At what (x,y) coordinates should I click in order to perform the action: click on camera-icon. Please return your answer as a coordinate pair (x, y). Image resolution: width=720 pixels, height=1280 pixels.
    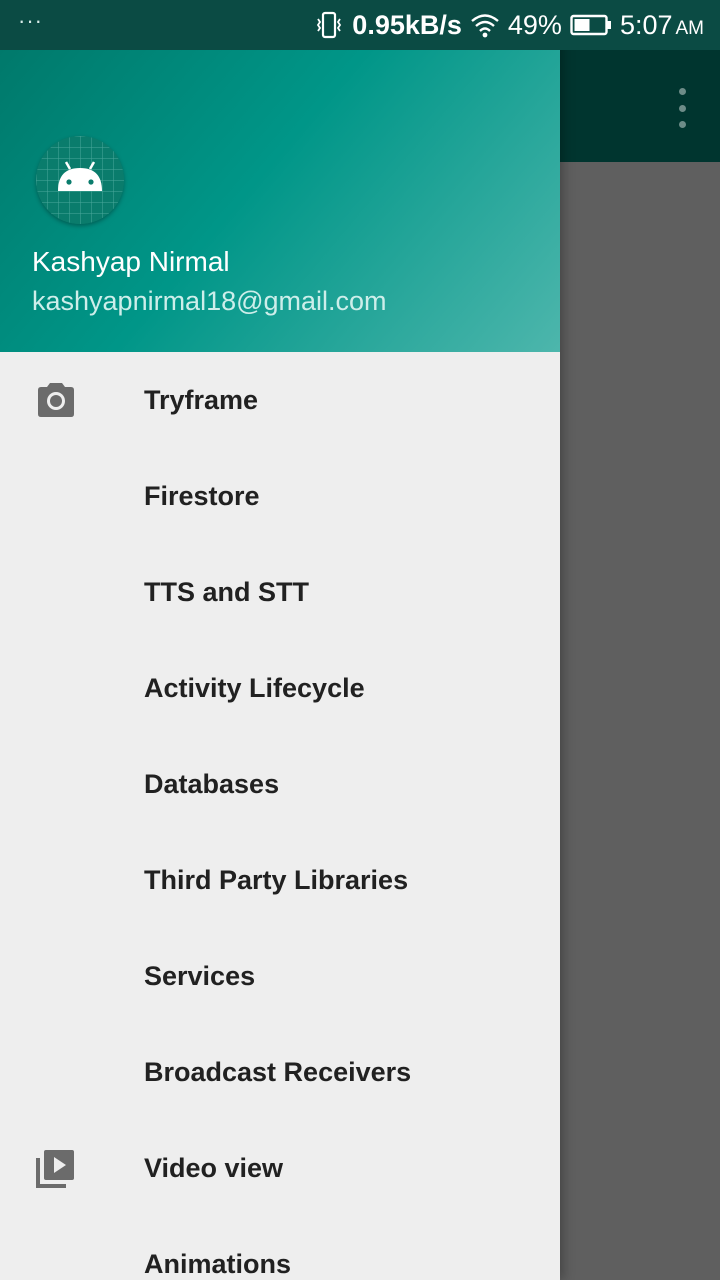
    Looking at the image, I should click on (56, 400).